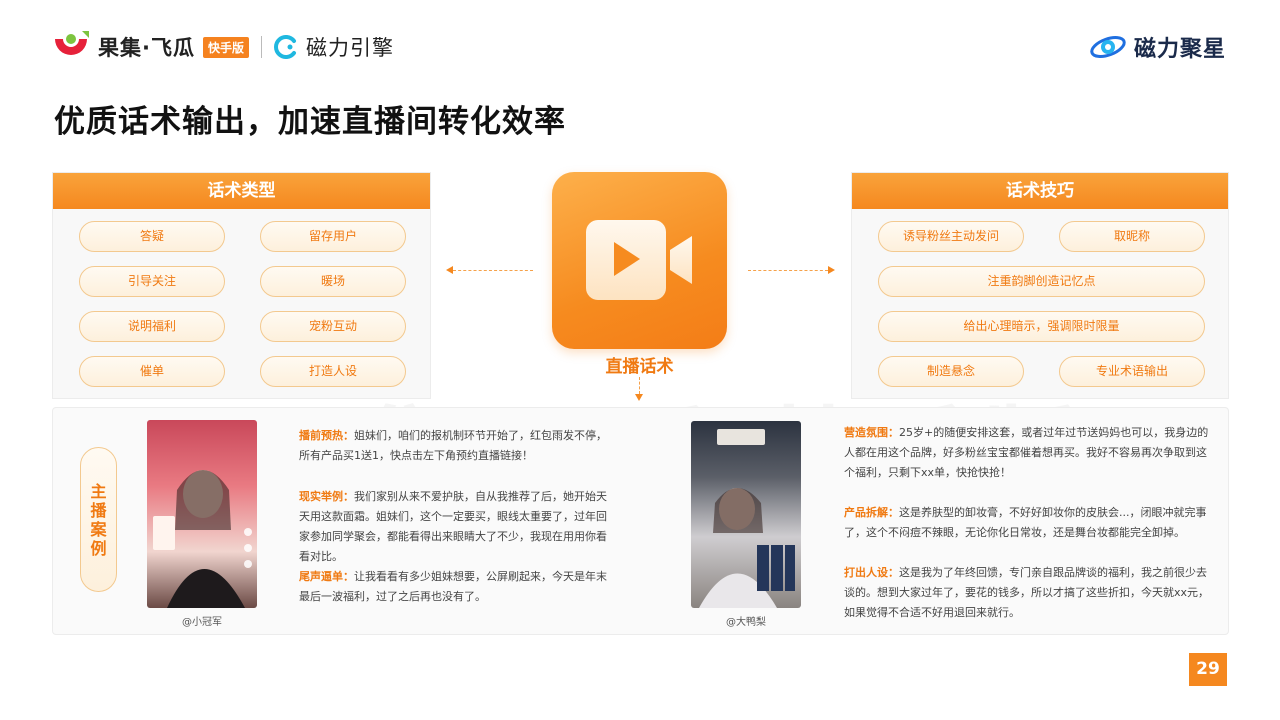 The image size is (1280, 720). Describe the element at coordinates (1132, 236) in the screenshot. I see `speech-skill-pill: 取昵称` at that location.